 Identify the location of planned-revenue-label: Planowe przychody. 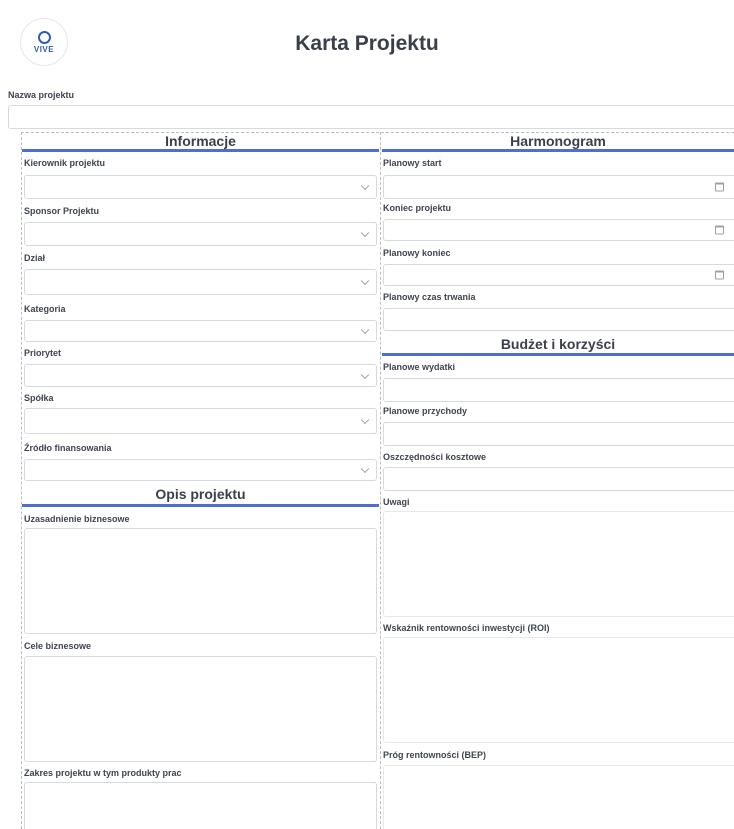
(425, 411).